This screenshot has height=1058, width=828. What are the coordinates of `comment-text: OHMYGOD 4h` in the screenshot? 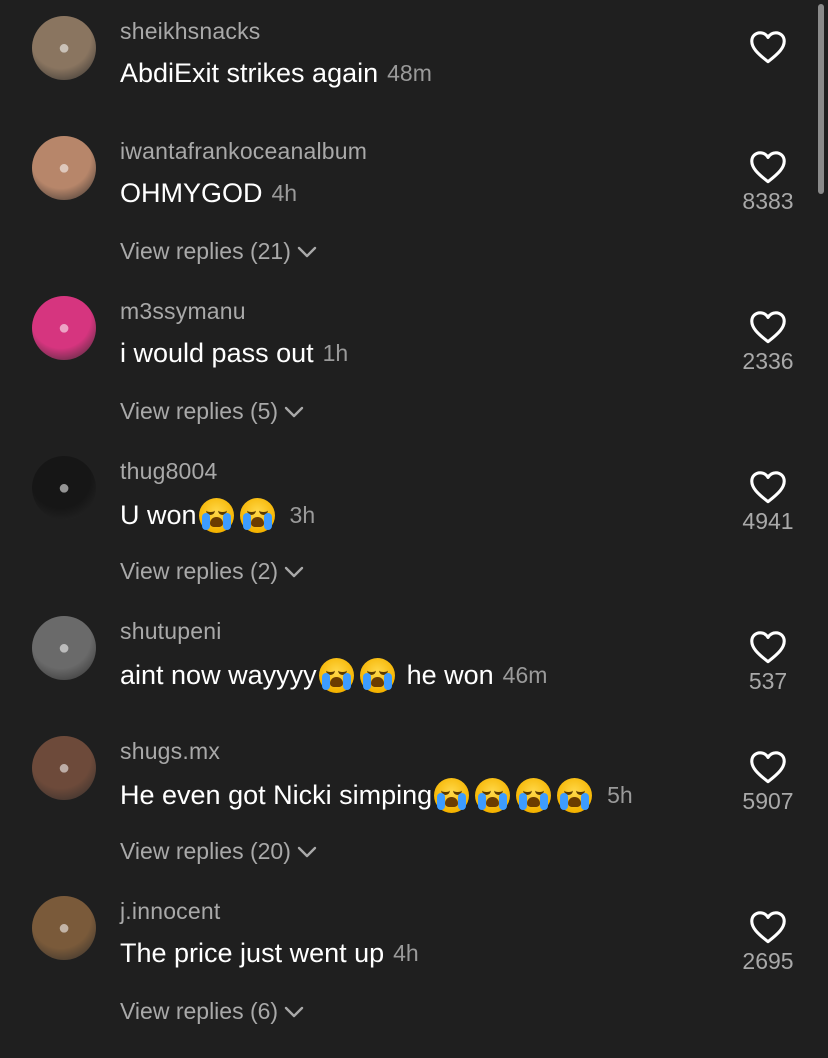 It's located at (208, 193).